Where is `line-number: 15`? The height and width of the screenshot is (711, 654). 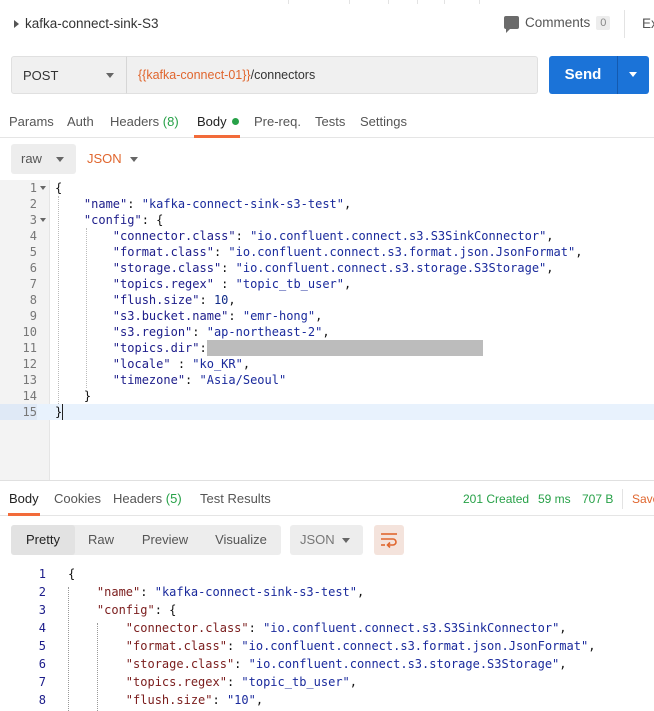
line-number: 15 is located at coordinates (18, 412).